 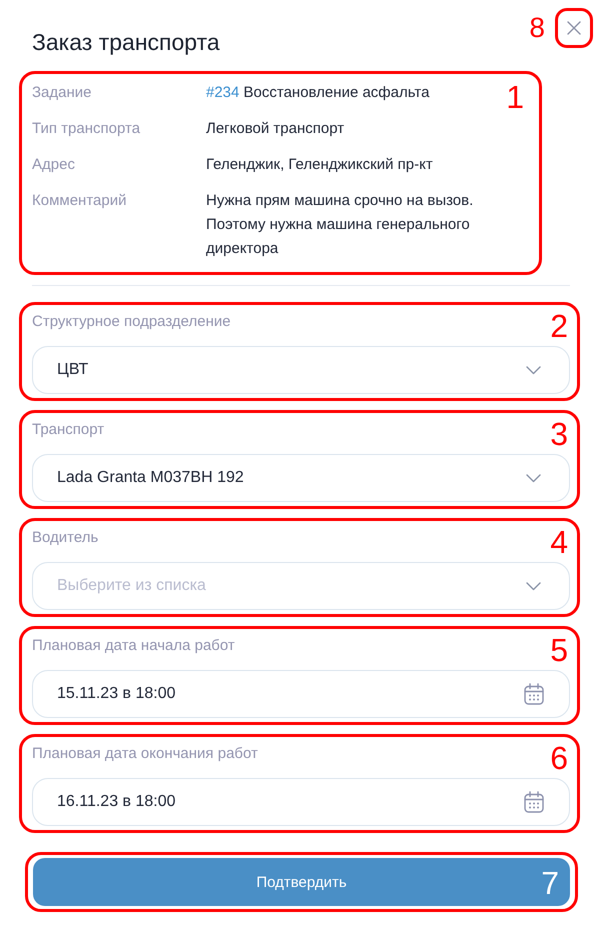 I want to click on annotation-number: 6, so click(x=559, y=758).